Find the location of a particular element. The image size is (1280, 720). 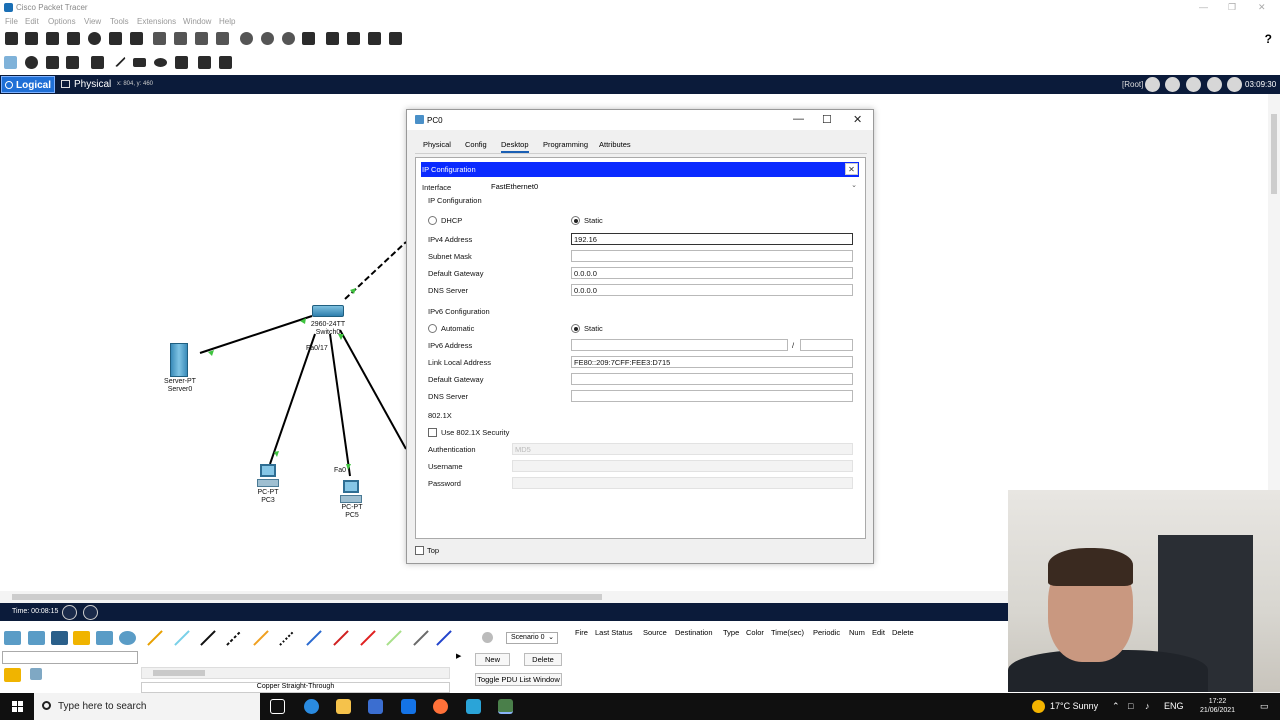

pc0-dialog-titlebar: PC0 — ☐ ✕ is located at coordinates (640, 120).